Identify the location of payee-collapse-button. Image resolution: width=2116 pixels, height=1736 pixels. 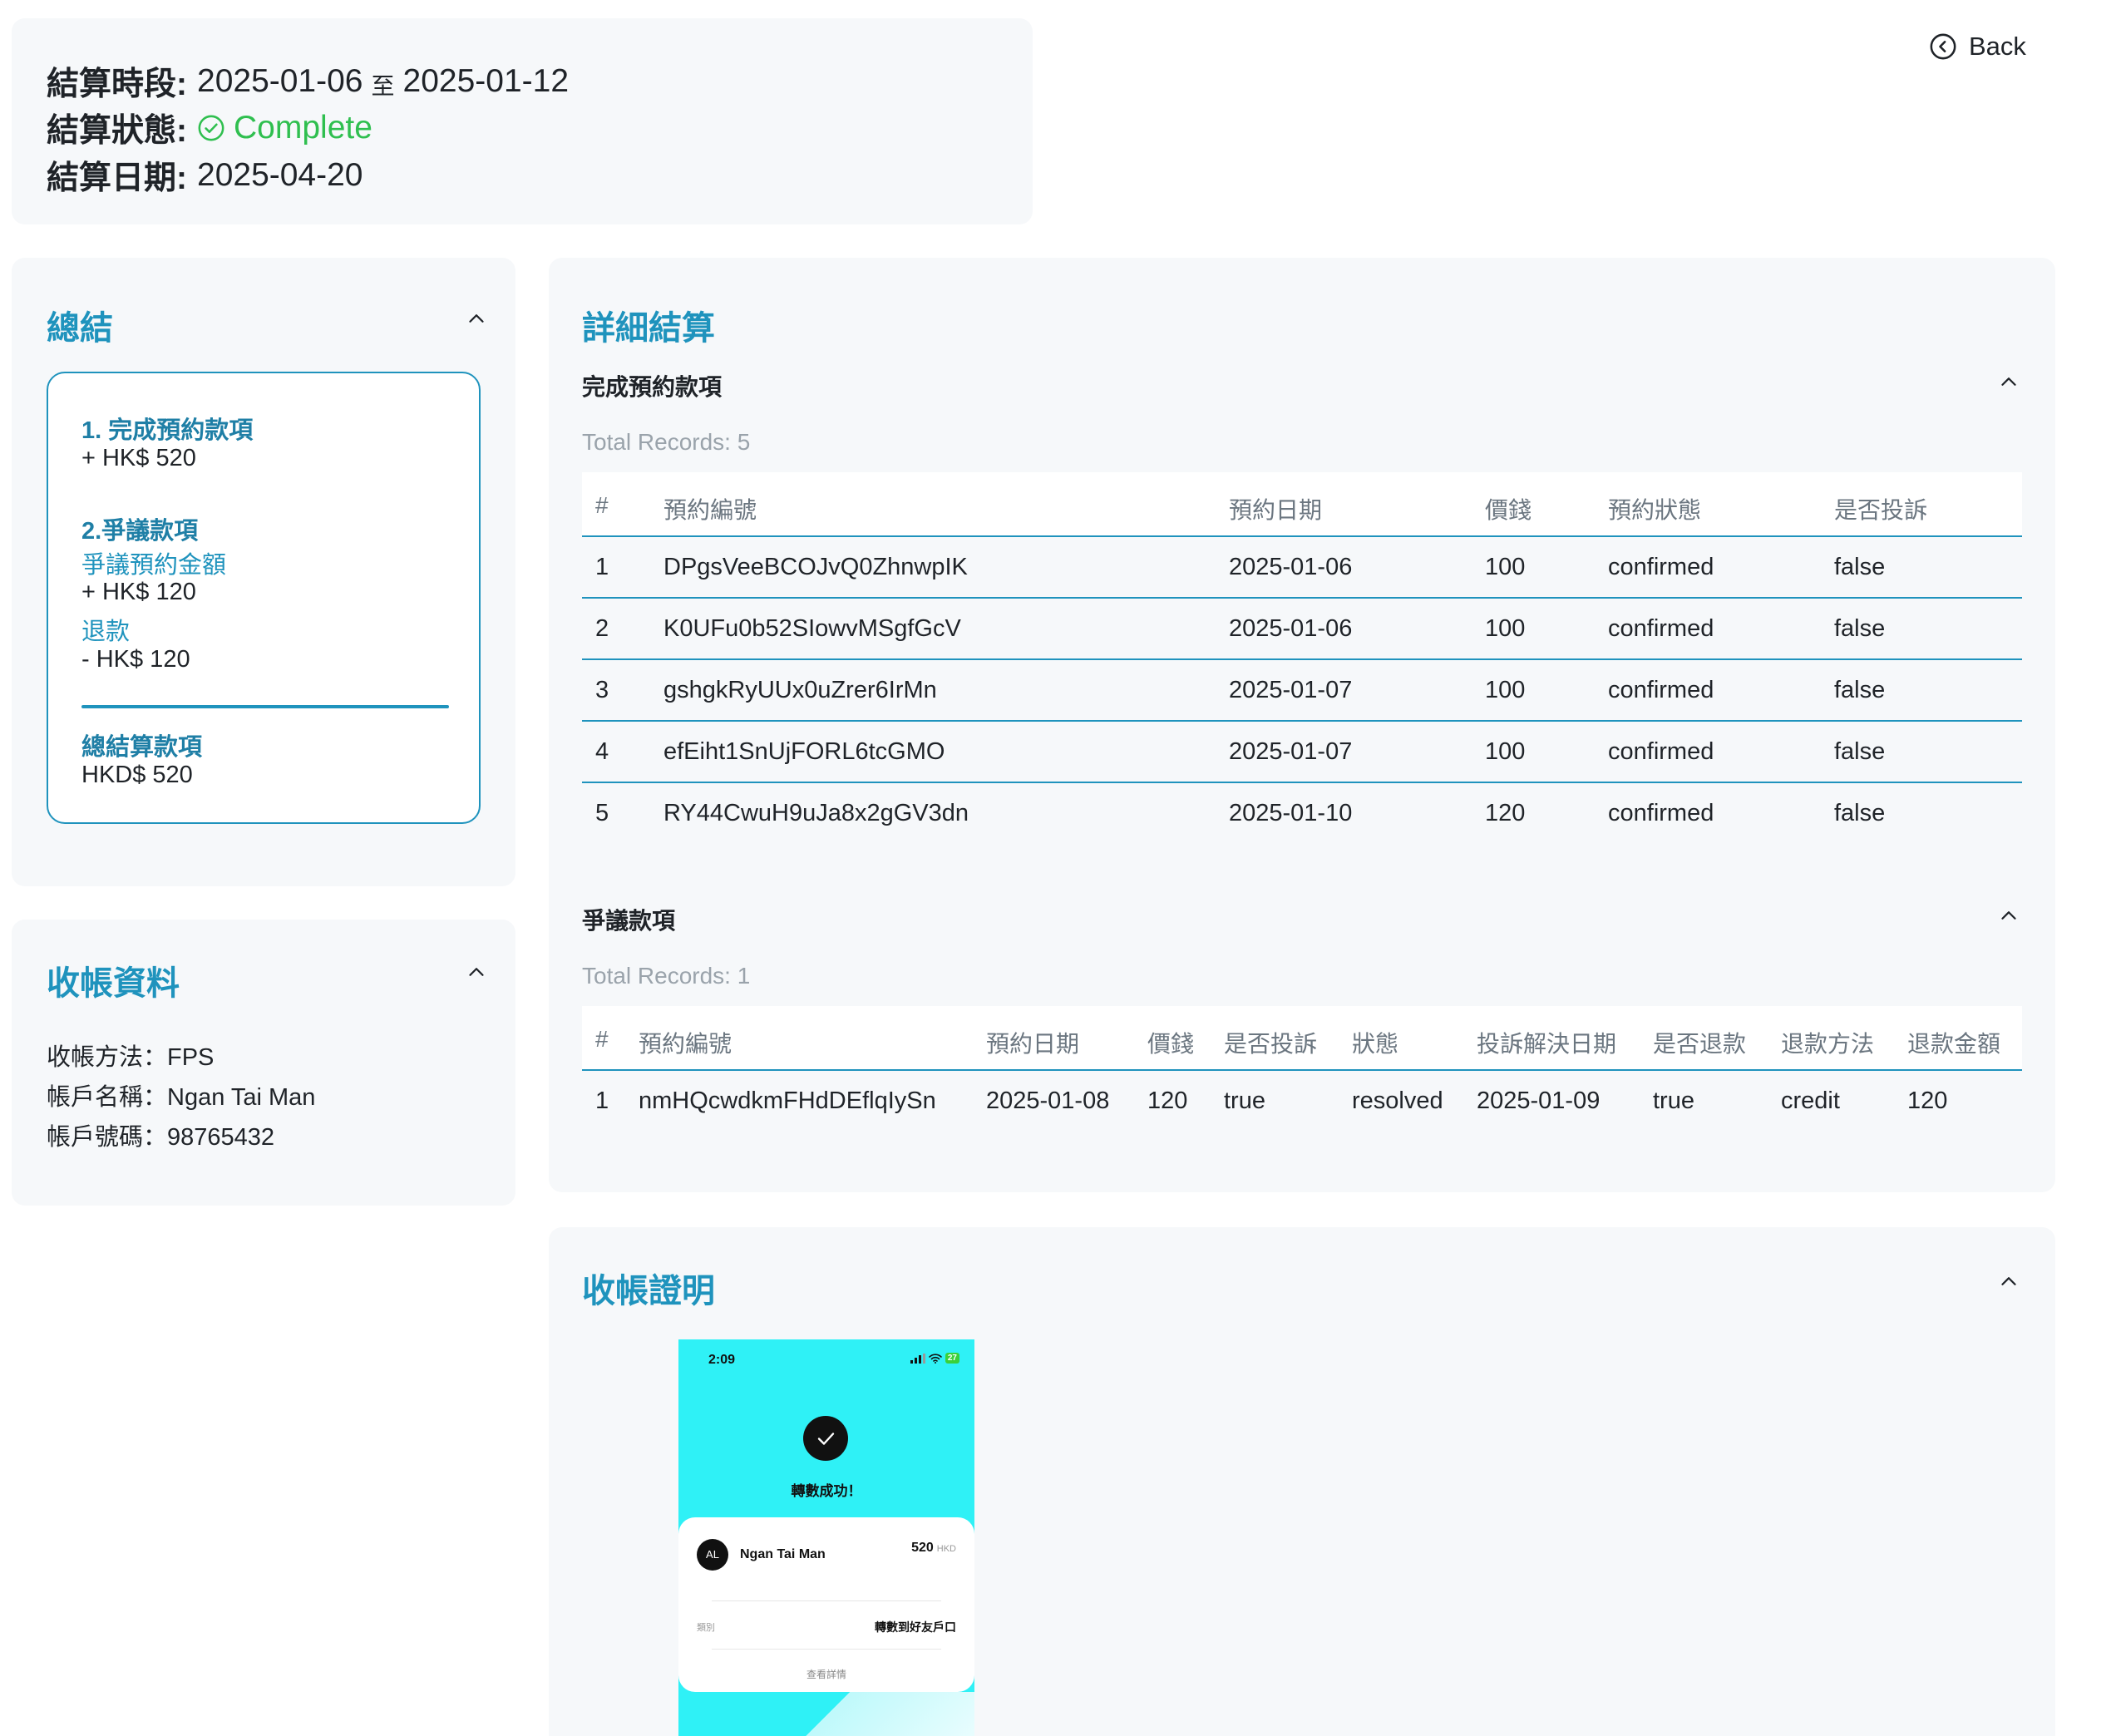
(477, 971).